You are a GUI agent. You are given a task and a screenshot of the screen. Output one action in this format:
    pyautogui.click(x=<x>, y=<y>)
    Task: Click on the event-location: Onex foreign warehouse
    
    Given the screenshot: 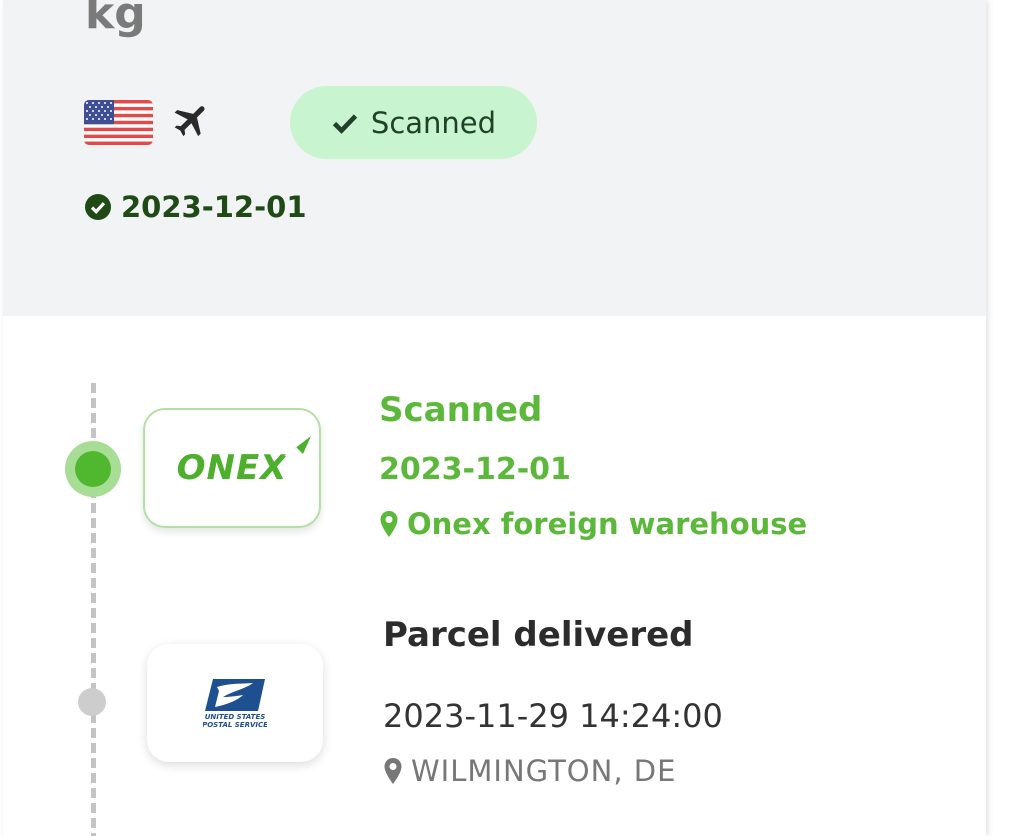 What is the action you would take?
    pyautogui.click(x=593, y=524)
    